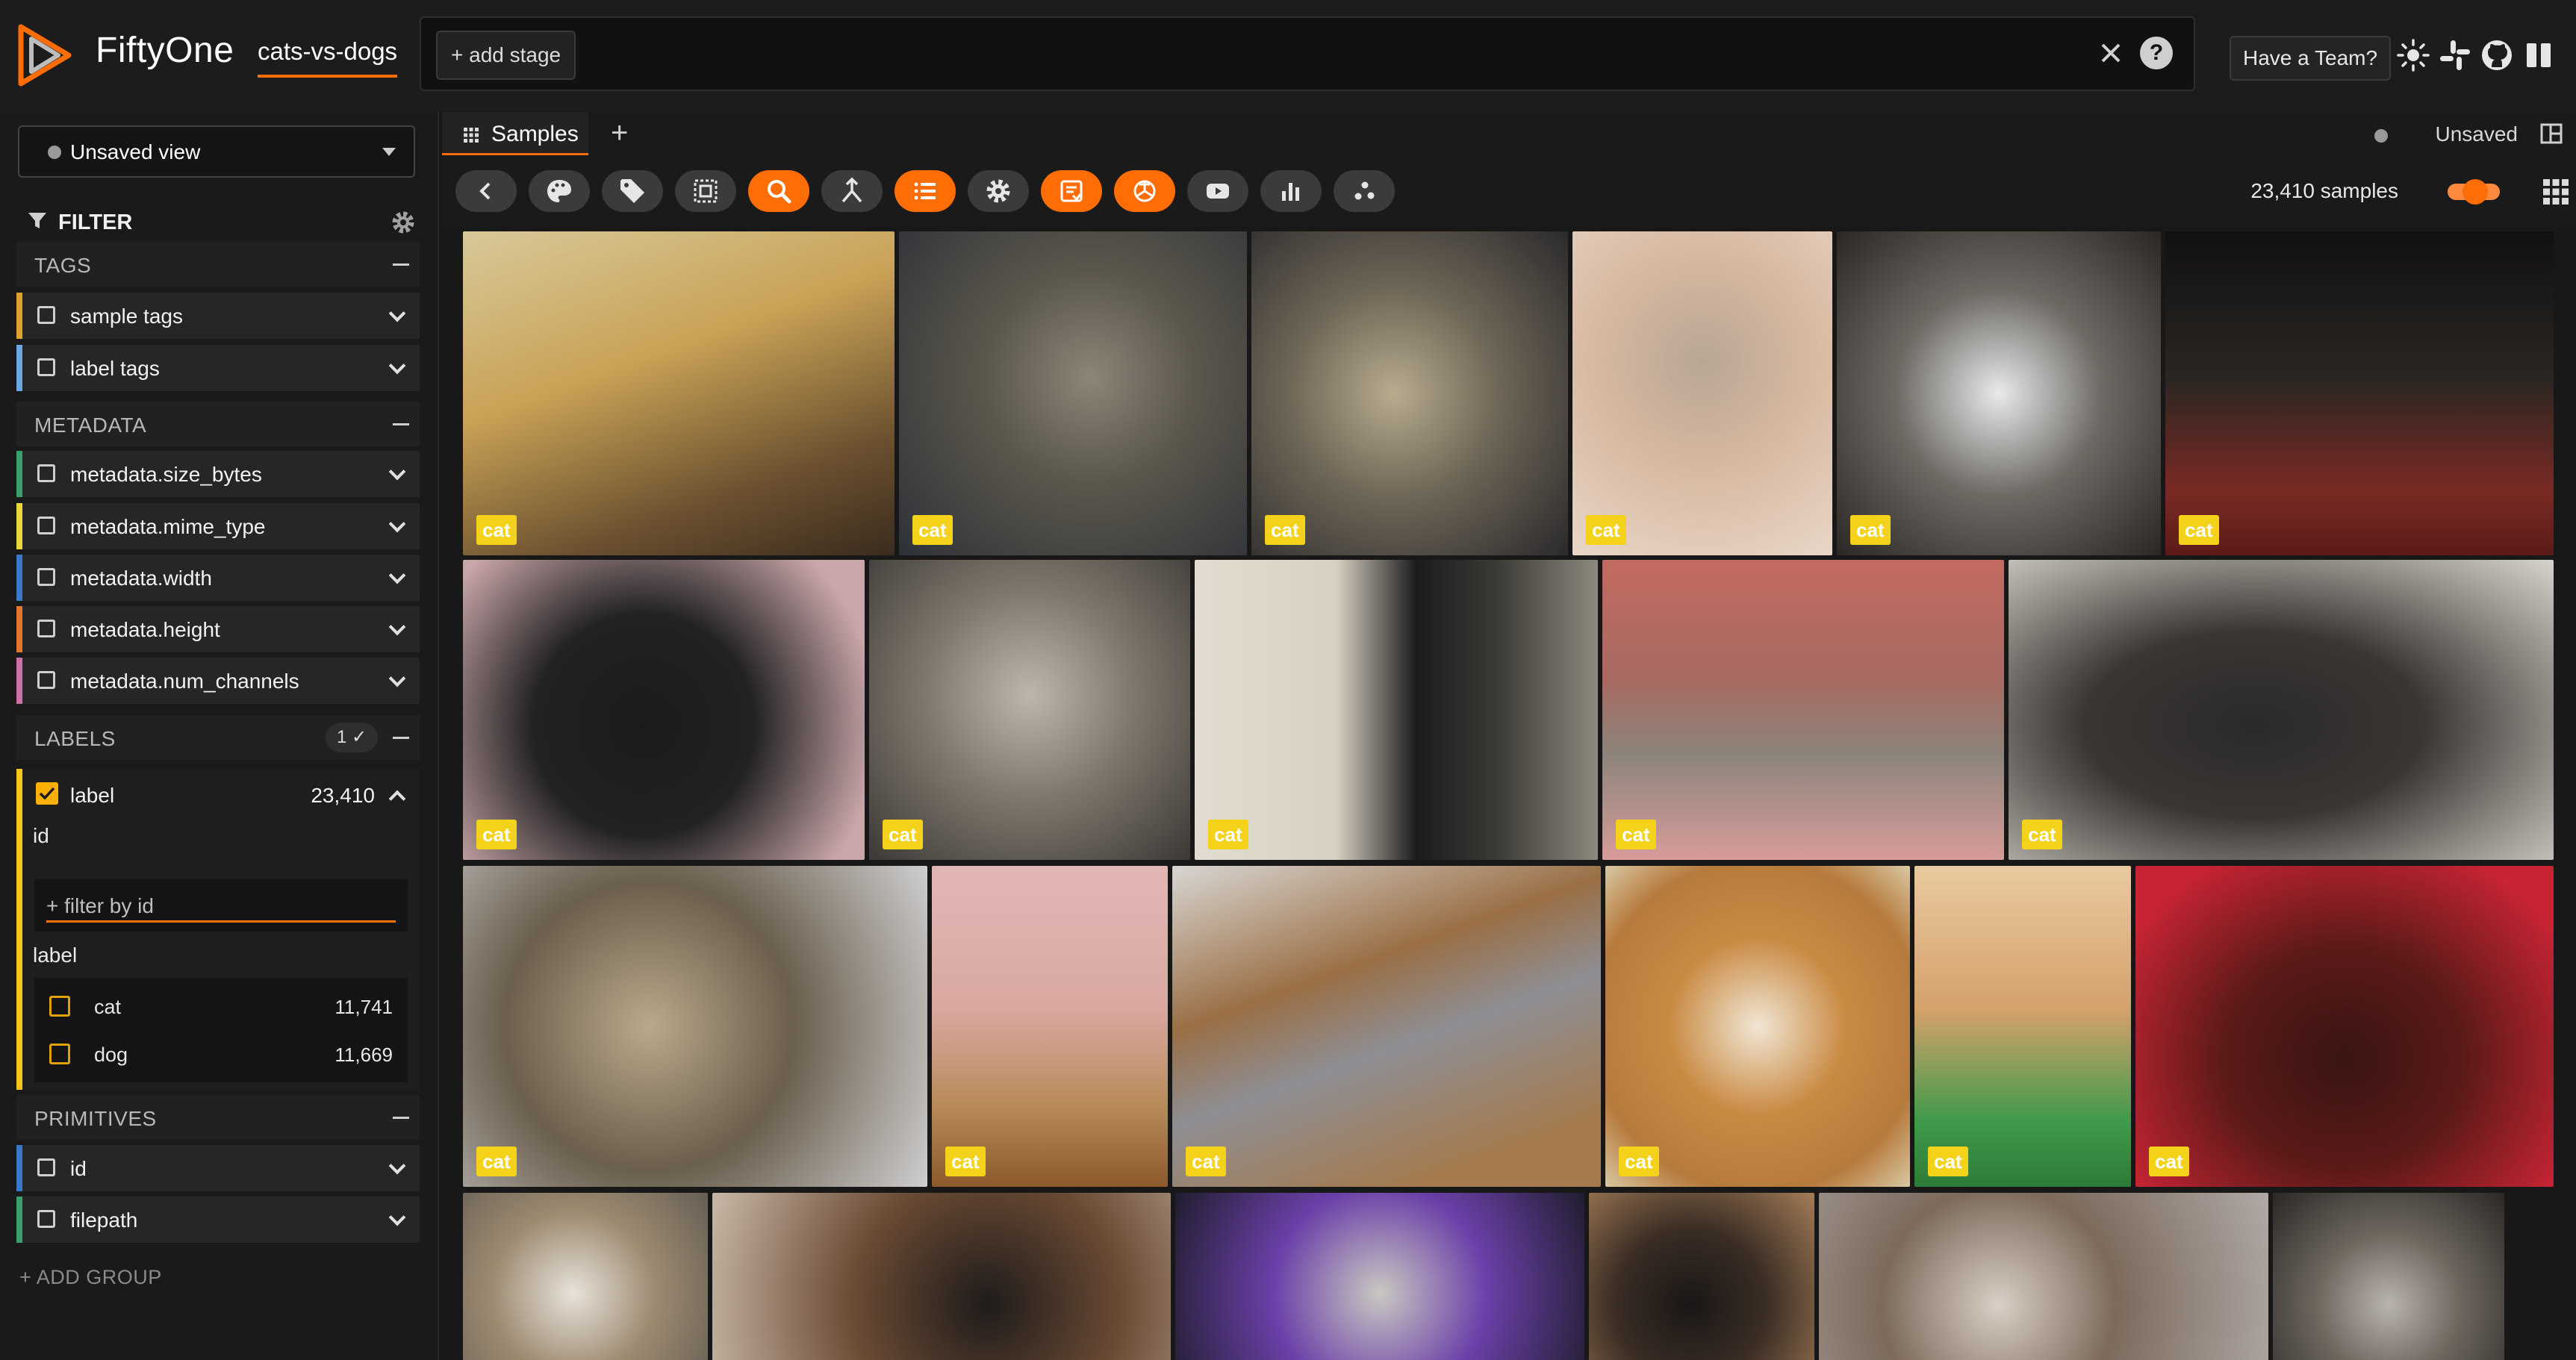 Image resolution: width=2576 pixels, height=1360 pixels. I want to click on slider-handle, so click(2475, 192).